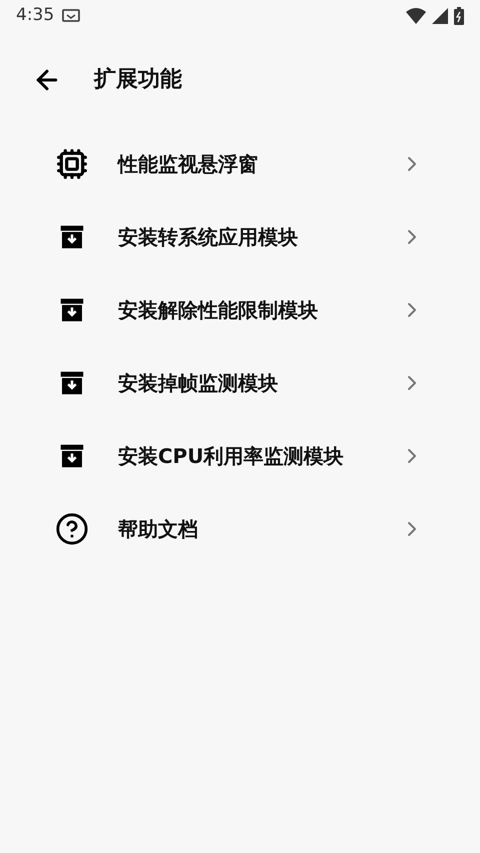 The width and height of the screenshot is (480, 853). I want to click on help-icon, so click(72, 529).